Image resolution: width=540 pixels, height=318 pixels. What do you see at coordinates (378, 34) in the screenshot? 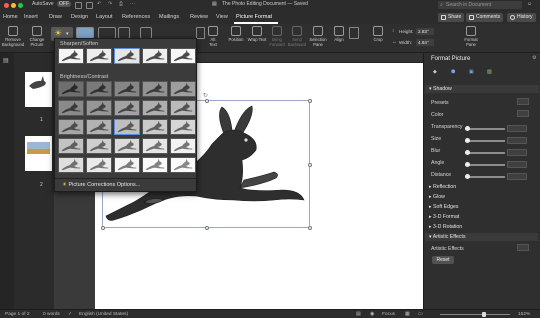
I see `crop-button: Crop` at bounding box center [378, 34].